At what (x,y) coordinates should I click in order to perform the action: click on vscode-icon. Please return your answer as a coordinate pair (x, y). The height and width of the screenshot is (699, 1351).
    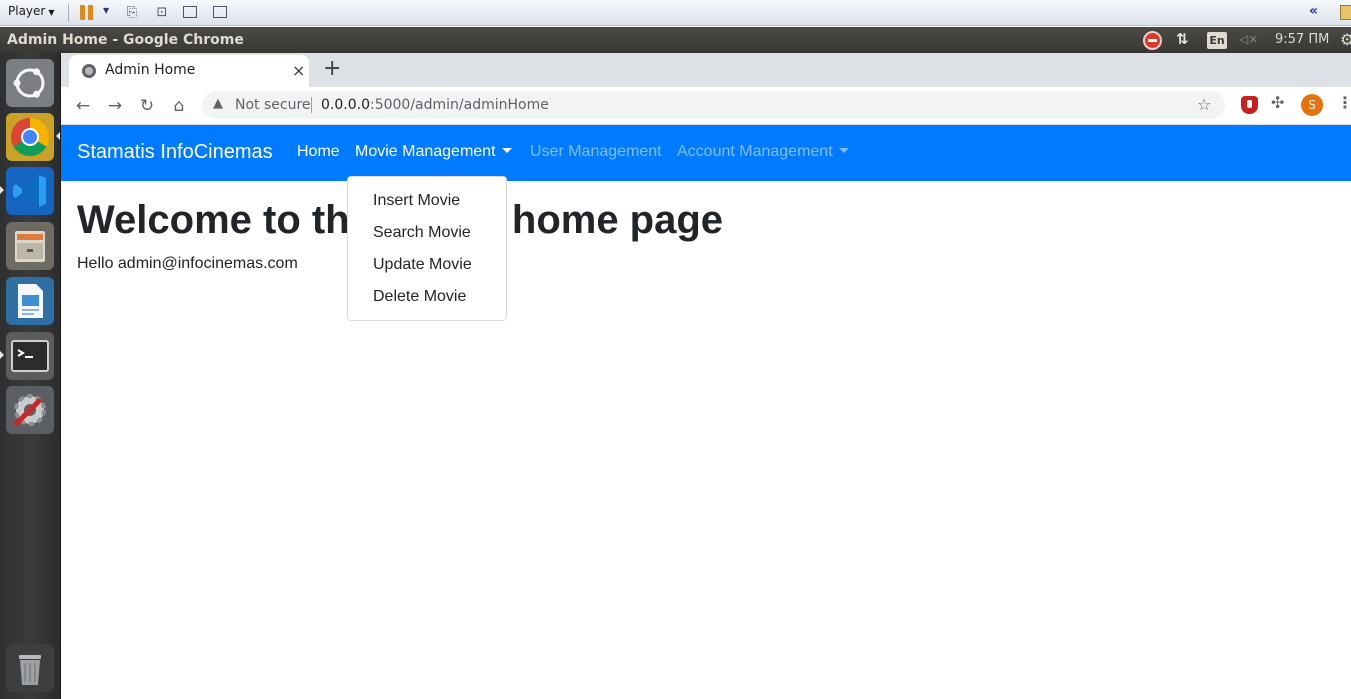
    Looking at the image, I should click on (30, 191).